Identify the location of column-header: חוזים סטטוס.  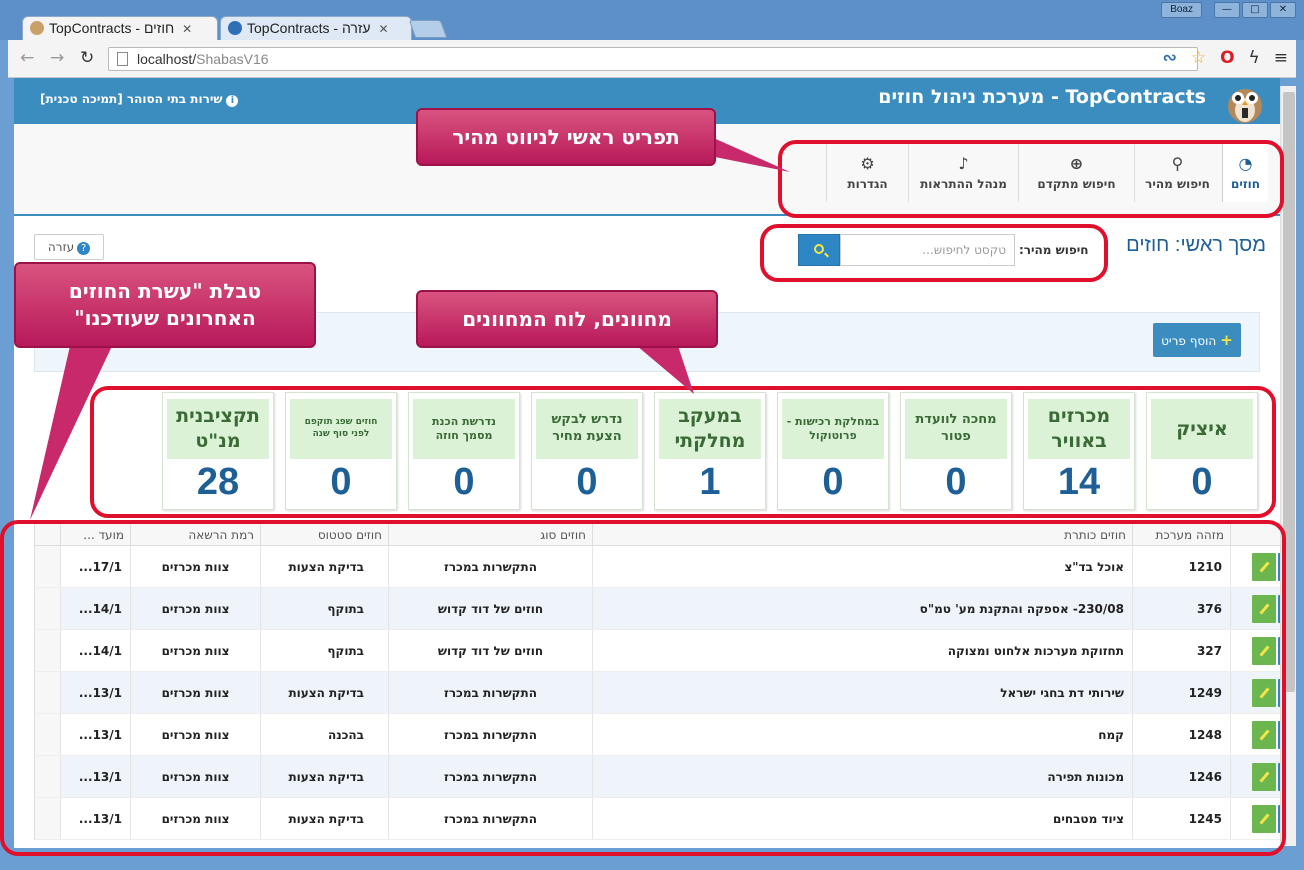
(324, 534).